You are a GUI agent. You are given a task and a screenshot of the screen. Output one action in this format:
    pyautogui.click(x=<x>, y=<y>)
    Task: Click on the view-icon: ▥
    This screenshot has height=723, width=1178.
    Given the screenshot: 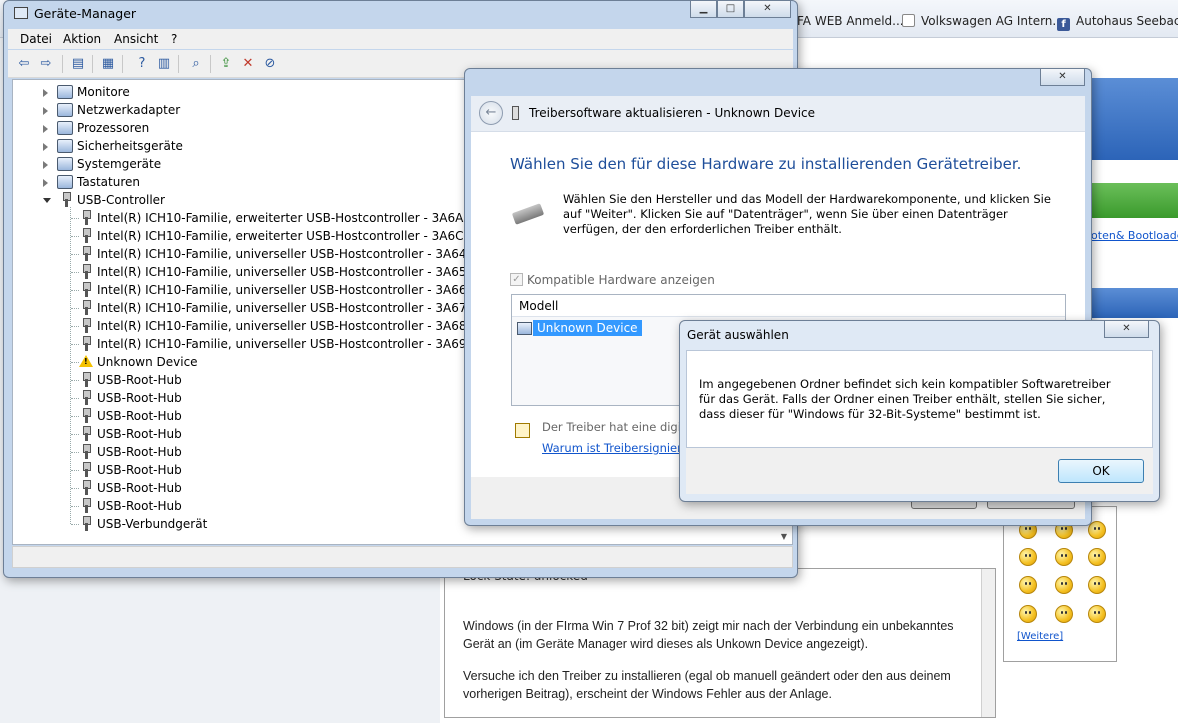 What is the action you would take?
    pyautogui.click(x=164, y=64)
    